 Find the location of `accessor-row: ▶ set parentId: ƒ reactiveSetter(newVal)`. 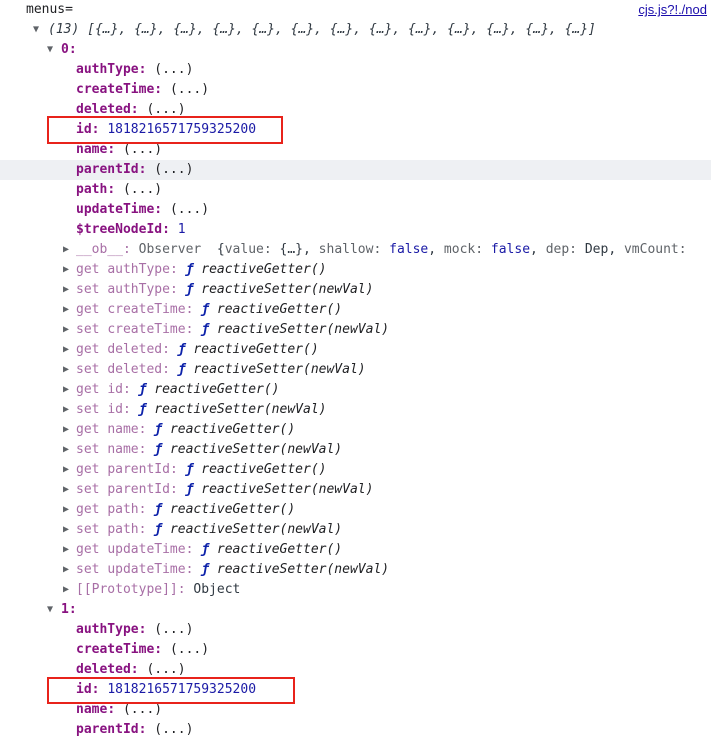

accessor-row: ▶ set parentId: ƒ reactiveSetter(newVal) is located at coordinates (355, 490).